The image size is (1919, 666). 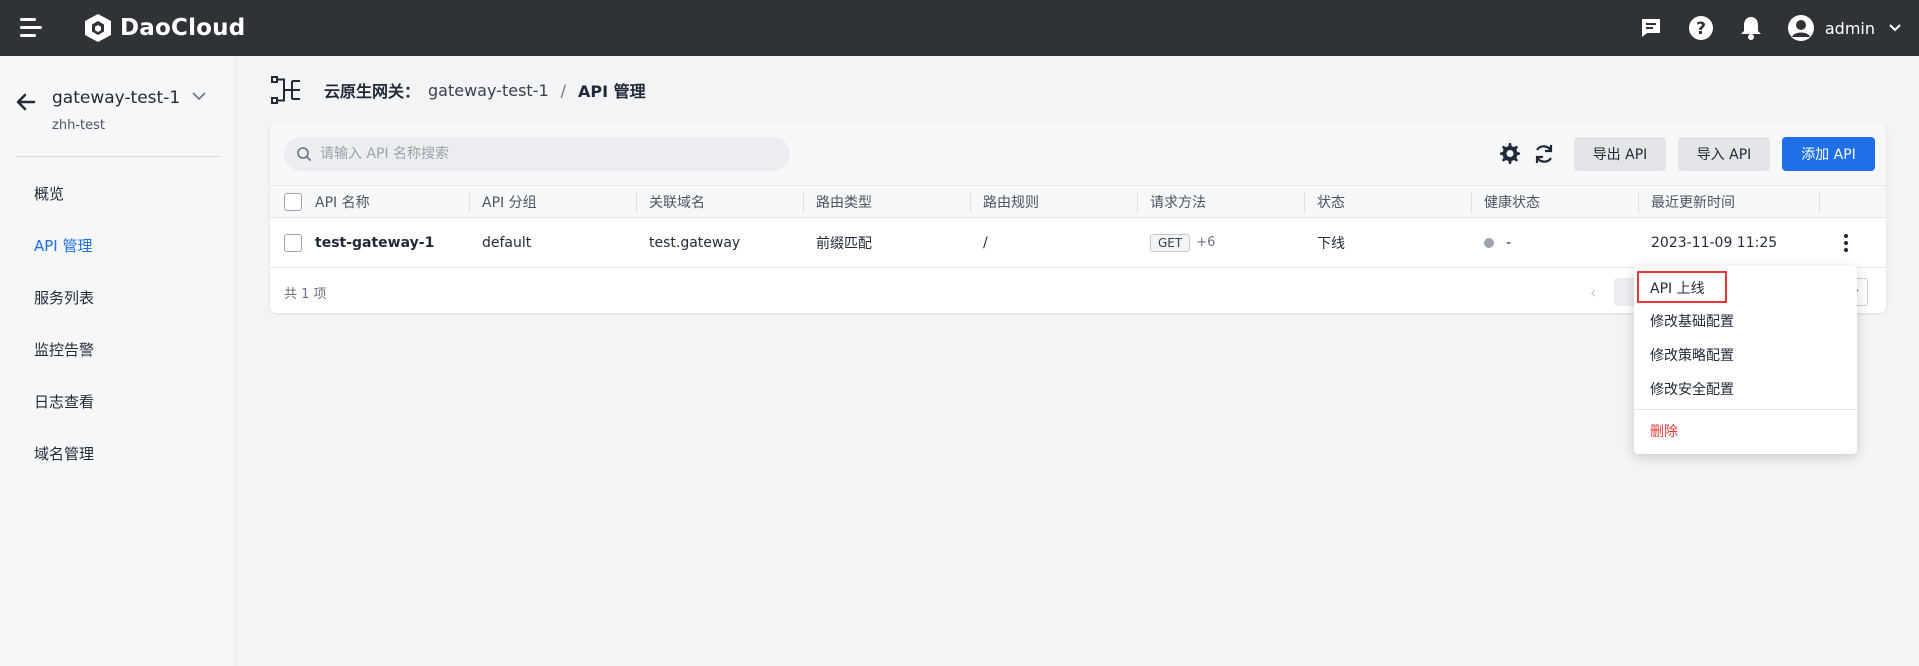 I want to click on row-actions-dropdown: API 上线 修改基础配置 修改策略配置 修改安全配置 删除, so click(x=1745, y=360).